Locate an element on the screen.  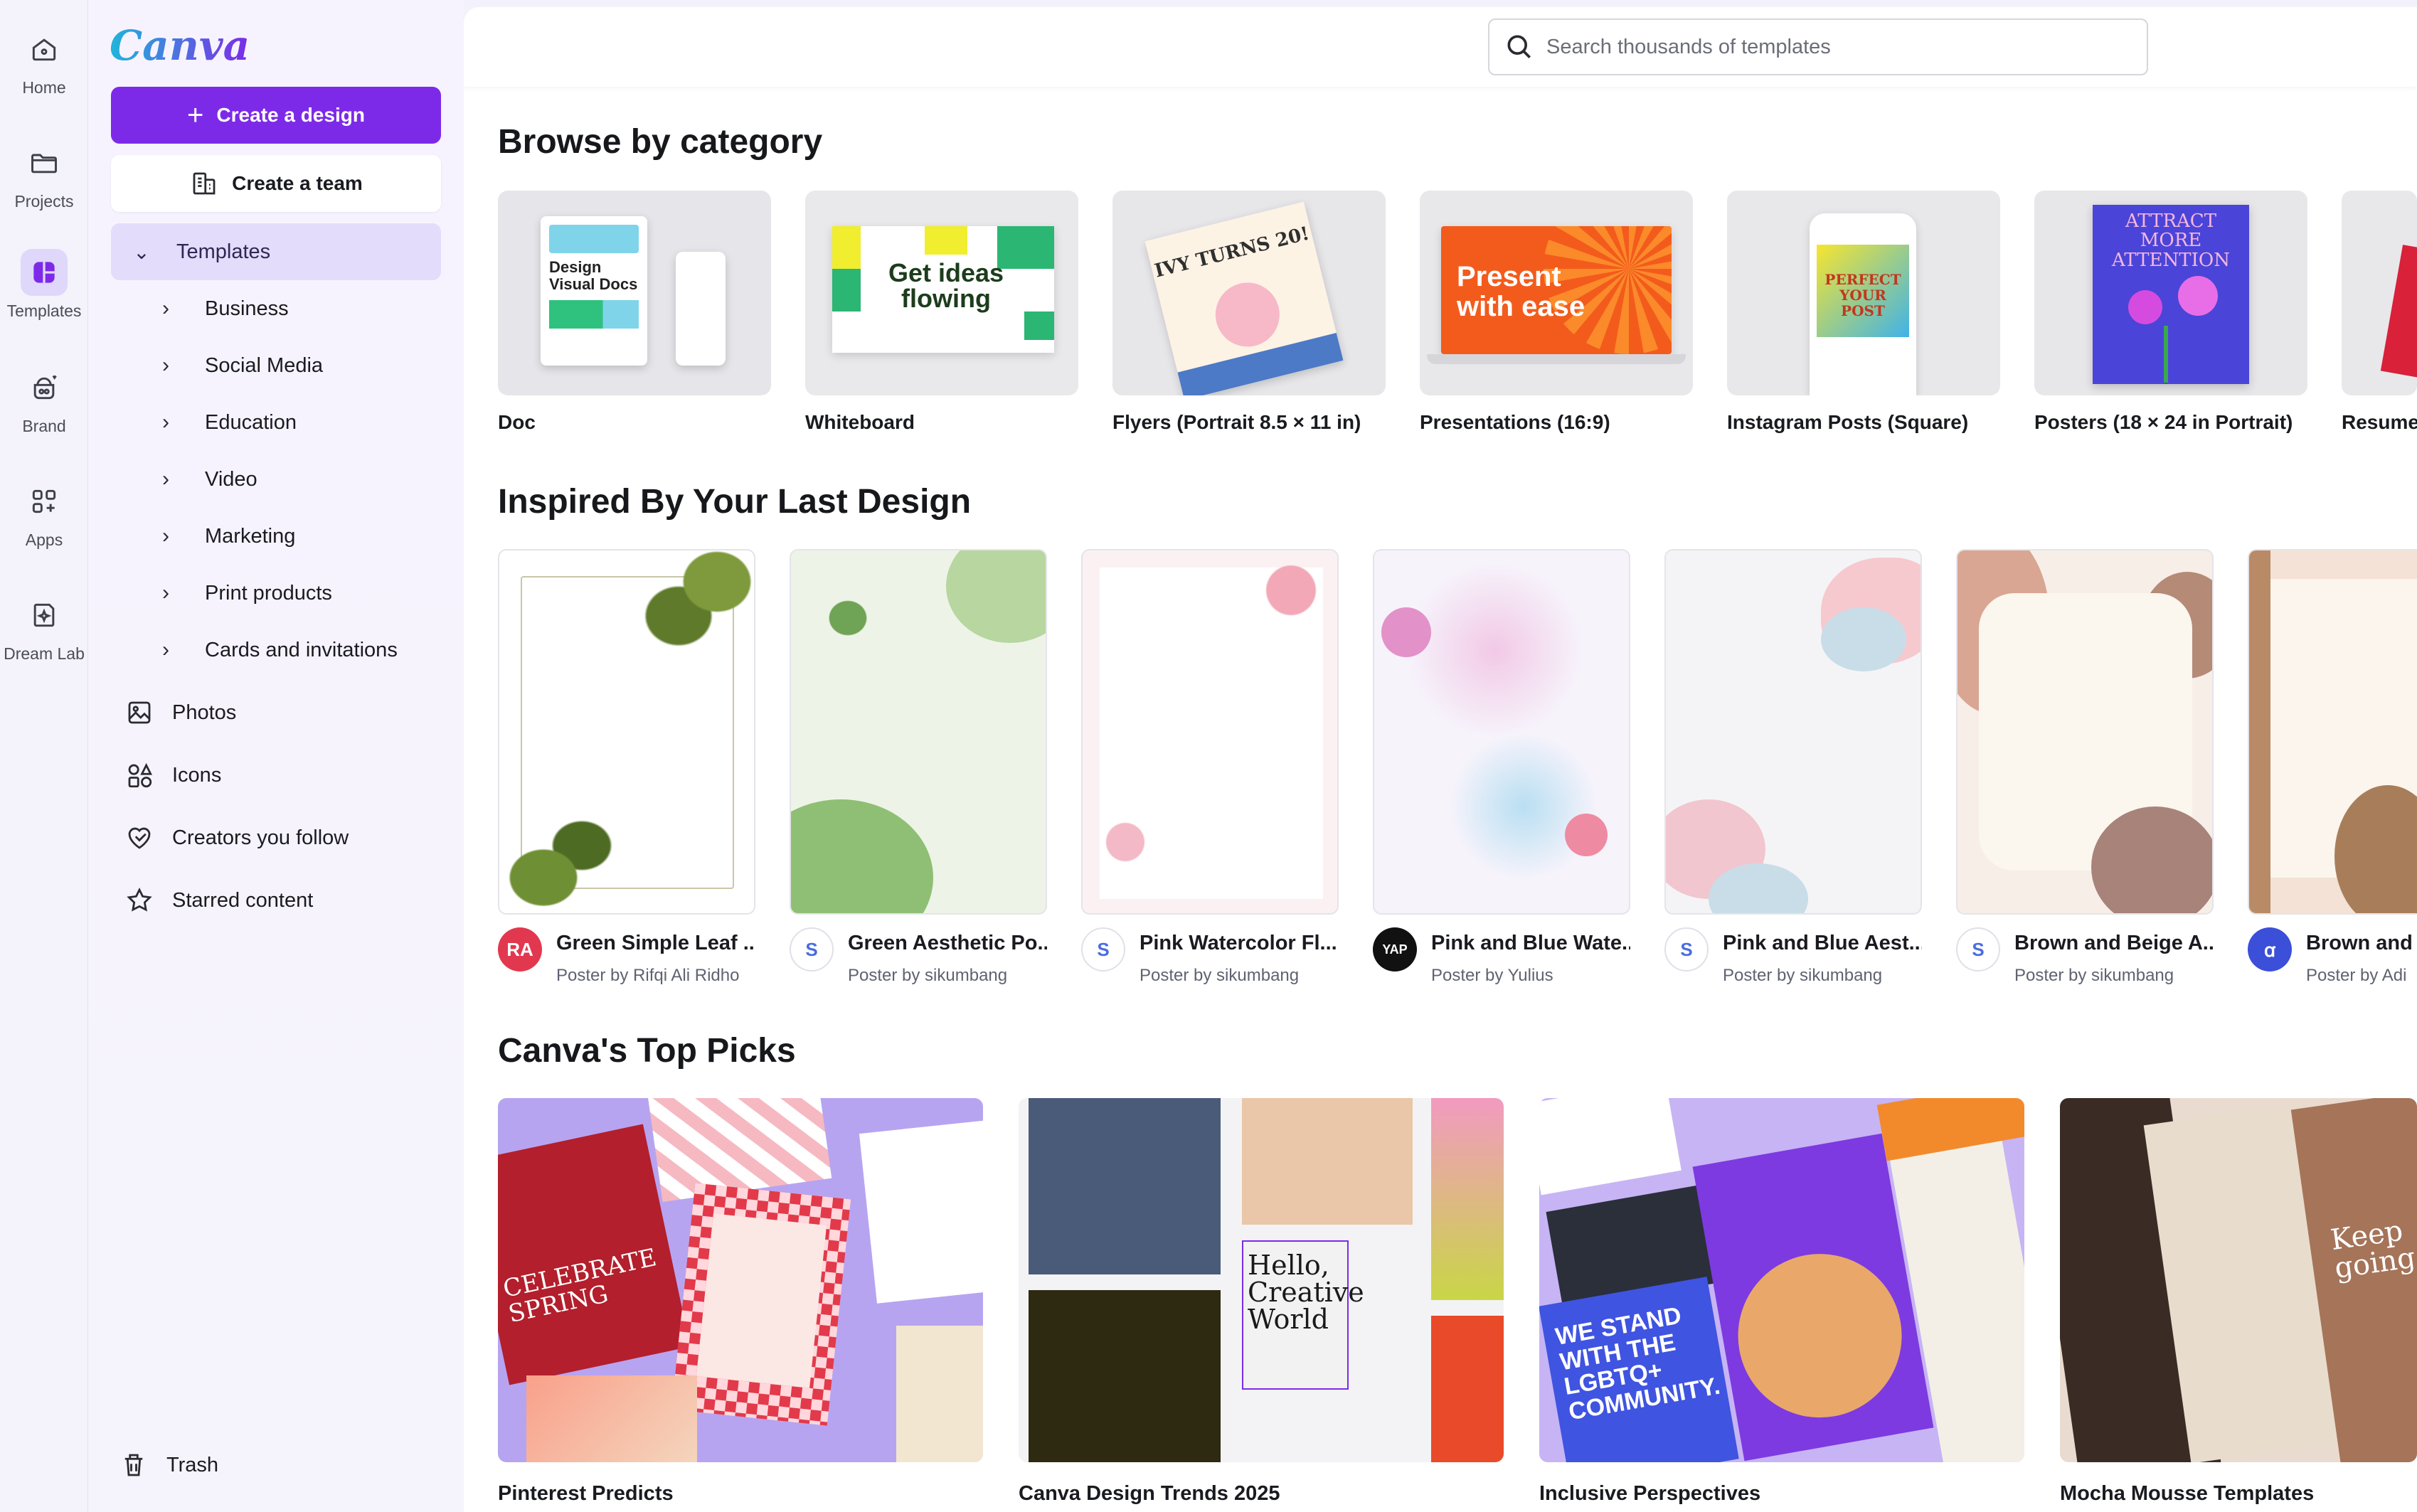
sidebar-item-education: › Education is located at coordinates (226, 422).